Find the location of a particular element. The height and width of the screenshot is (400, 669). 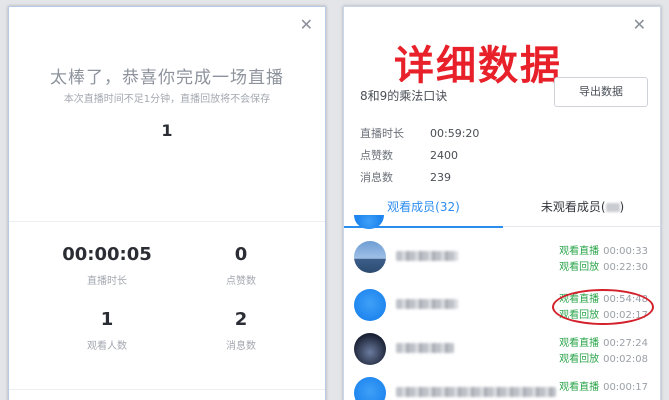

live-record: 观看直播 00:00:33 is located at coordinates (603, 249).